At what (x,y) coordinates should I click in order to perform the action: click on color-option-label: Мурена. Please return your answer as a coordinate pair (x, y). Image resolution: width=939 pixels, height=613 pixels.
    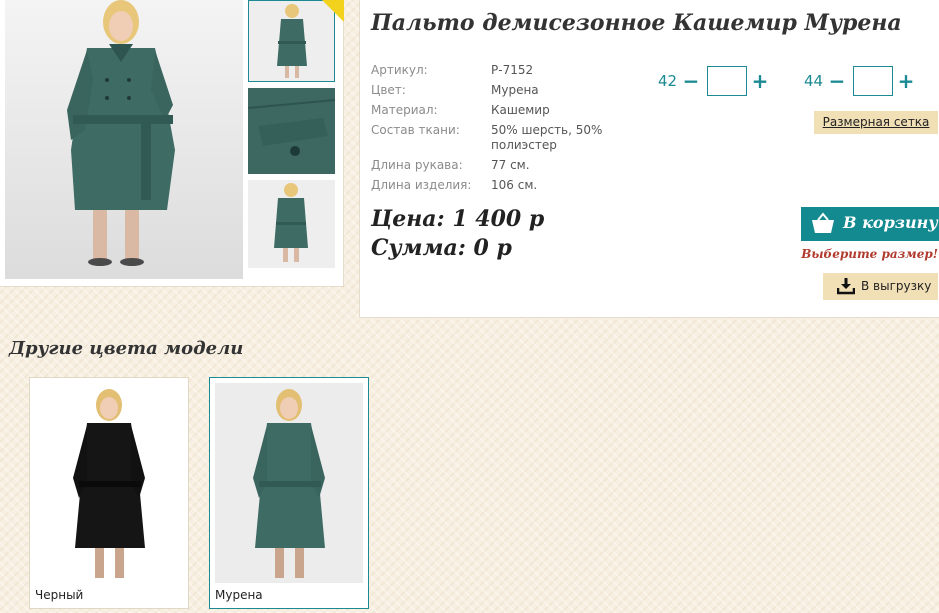
    Looking at the image, I should click on (239, 595).